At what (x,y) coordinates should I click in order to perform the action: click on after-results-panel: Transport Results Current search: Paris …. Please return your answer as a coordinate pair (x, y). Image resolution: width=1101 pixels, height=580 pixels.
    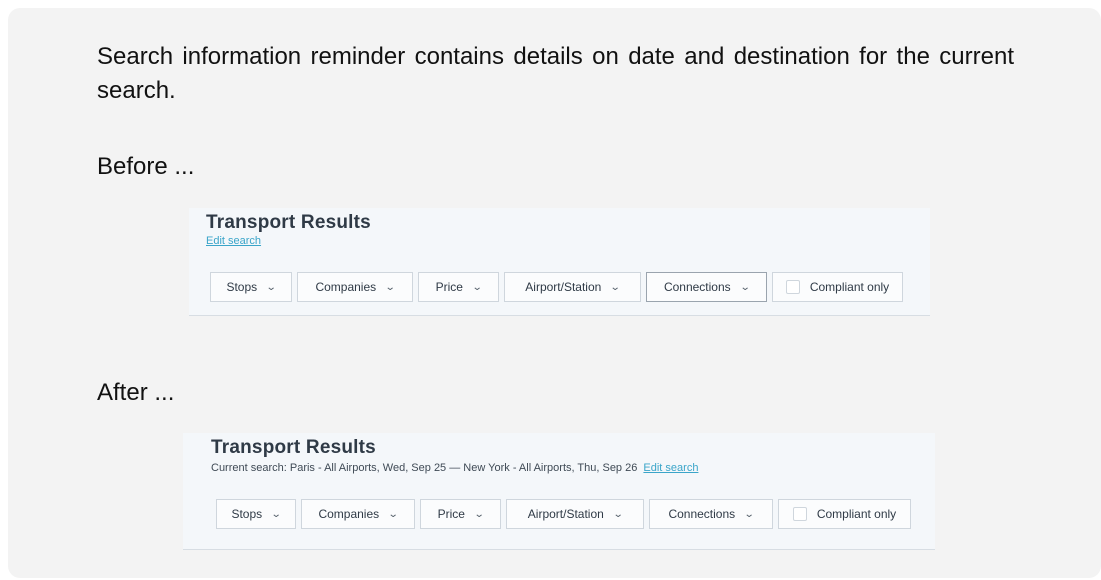
    Looking at the image, I should click on (559, 491).